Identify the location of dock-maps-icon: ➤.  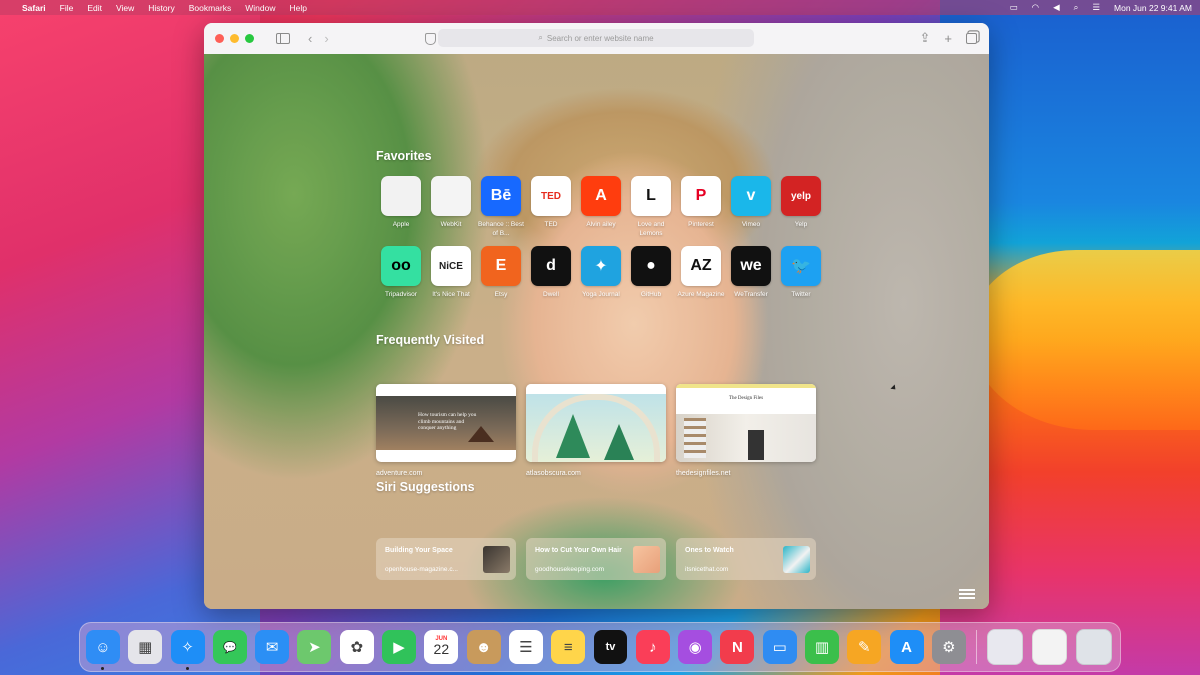
(314, 647).